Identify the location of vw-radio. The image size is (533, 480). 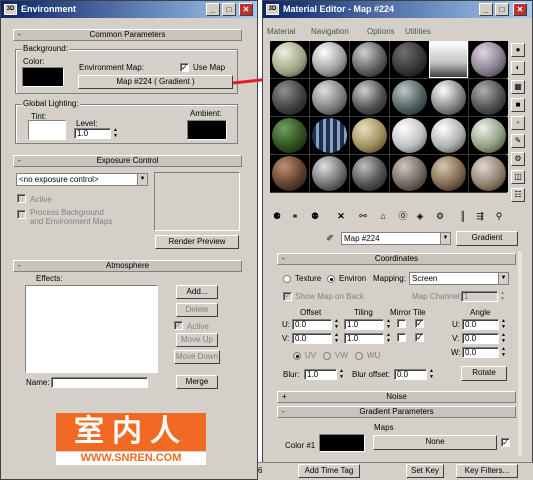
(327, 356).